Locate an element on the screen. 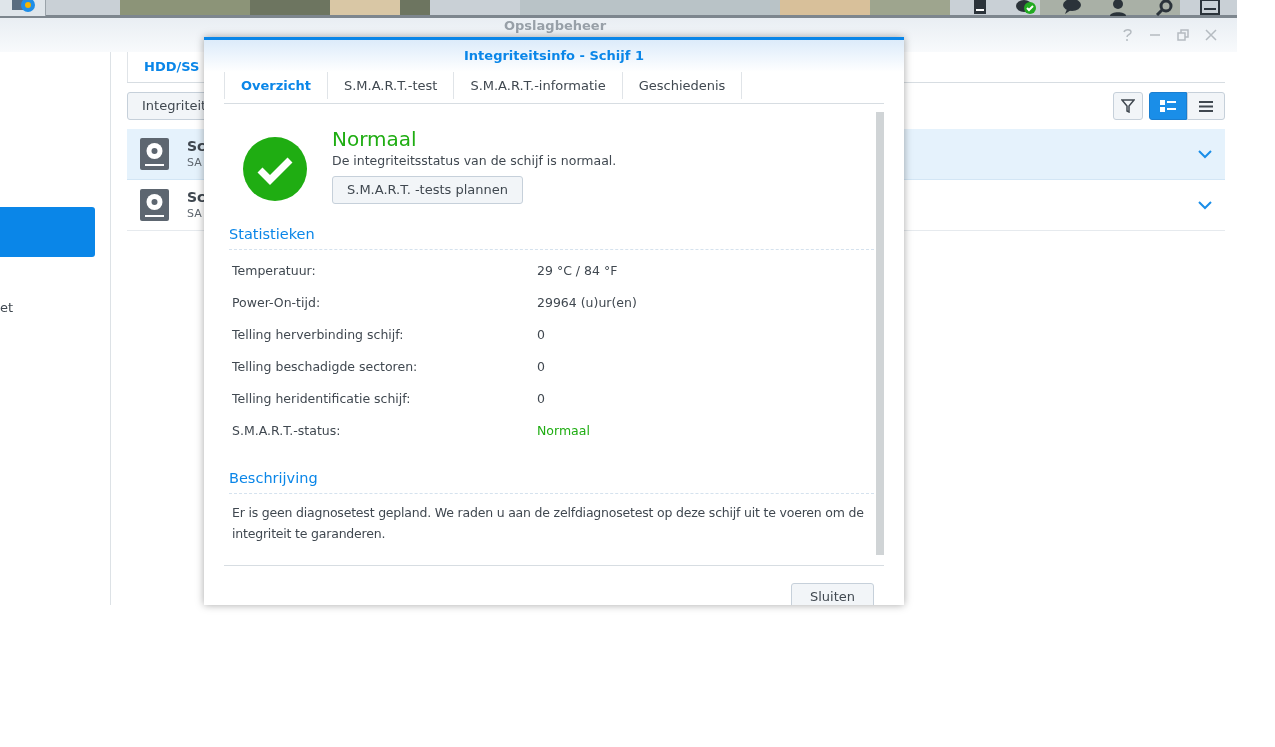 This screenshot has height=747, width=1275. dialog-title: Integriteitsinfo - Schijf 1 is located at coordinates (554, 56).